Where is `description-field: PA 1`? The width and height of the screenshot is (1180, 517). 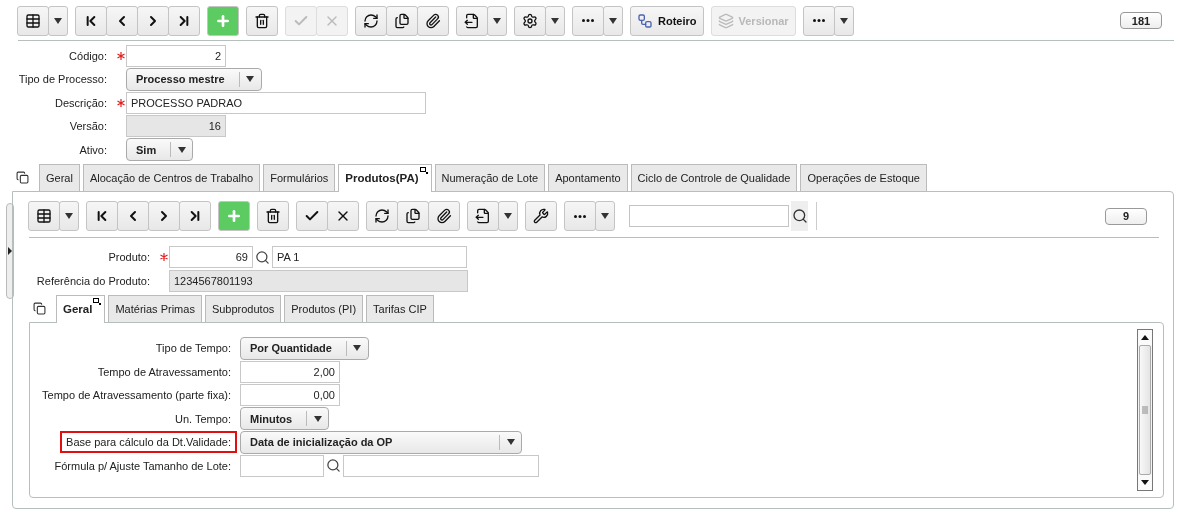
description-field: PA 1 is located at coordinates (369, 257).